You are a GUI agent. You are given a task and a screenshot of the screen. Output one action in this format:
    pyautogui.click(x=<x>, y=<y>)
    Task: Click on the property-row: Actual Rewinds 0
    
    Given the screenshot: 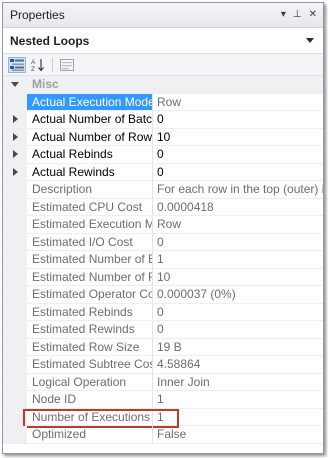 What is the action you would take?
    pyautogui.click(x=163, y=172)
    